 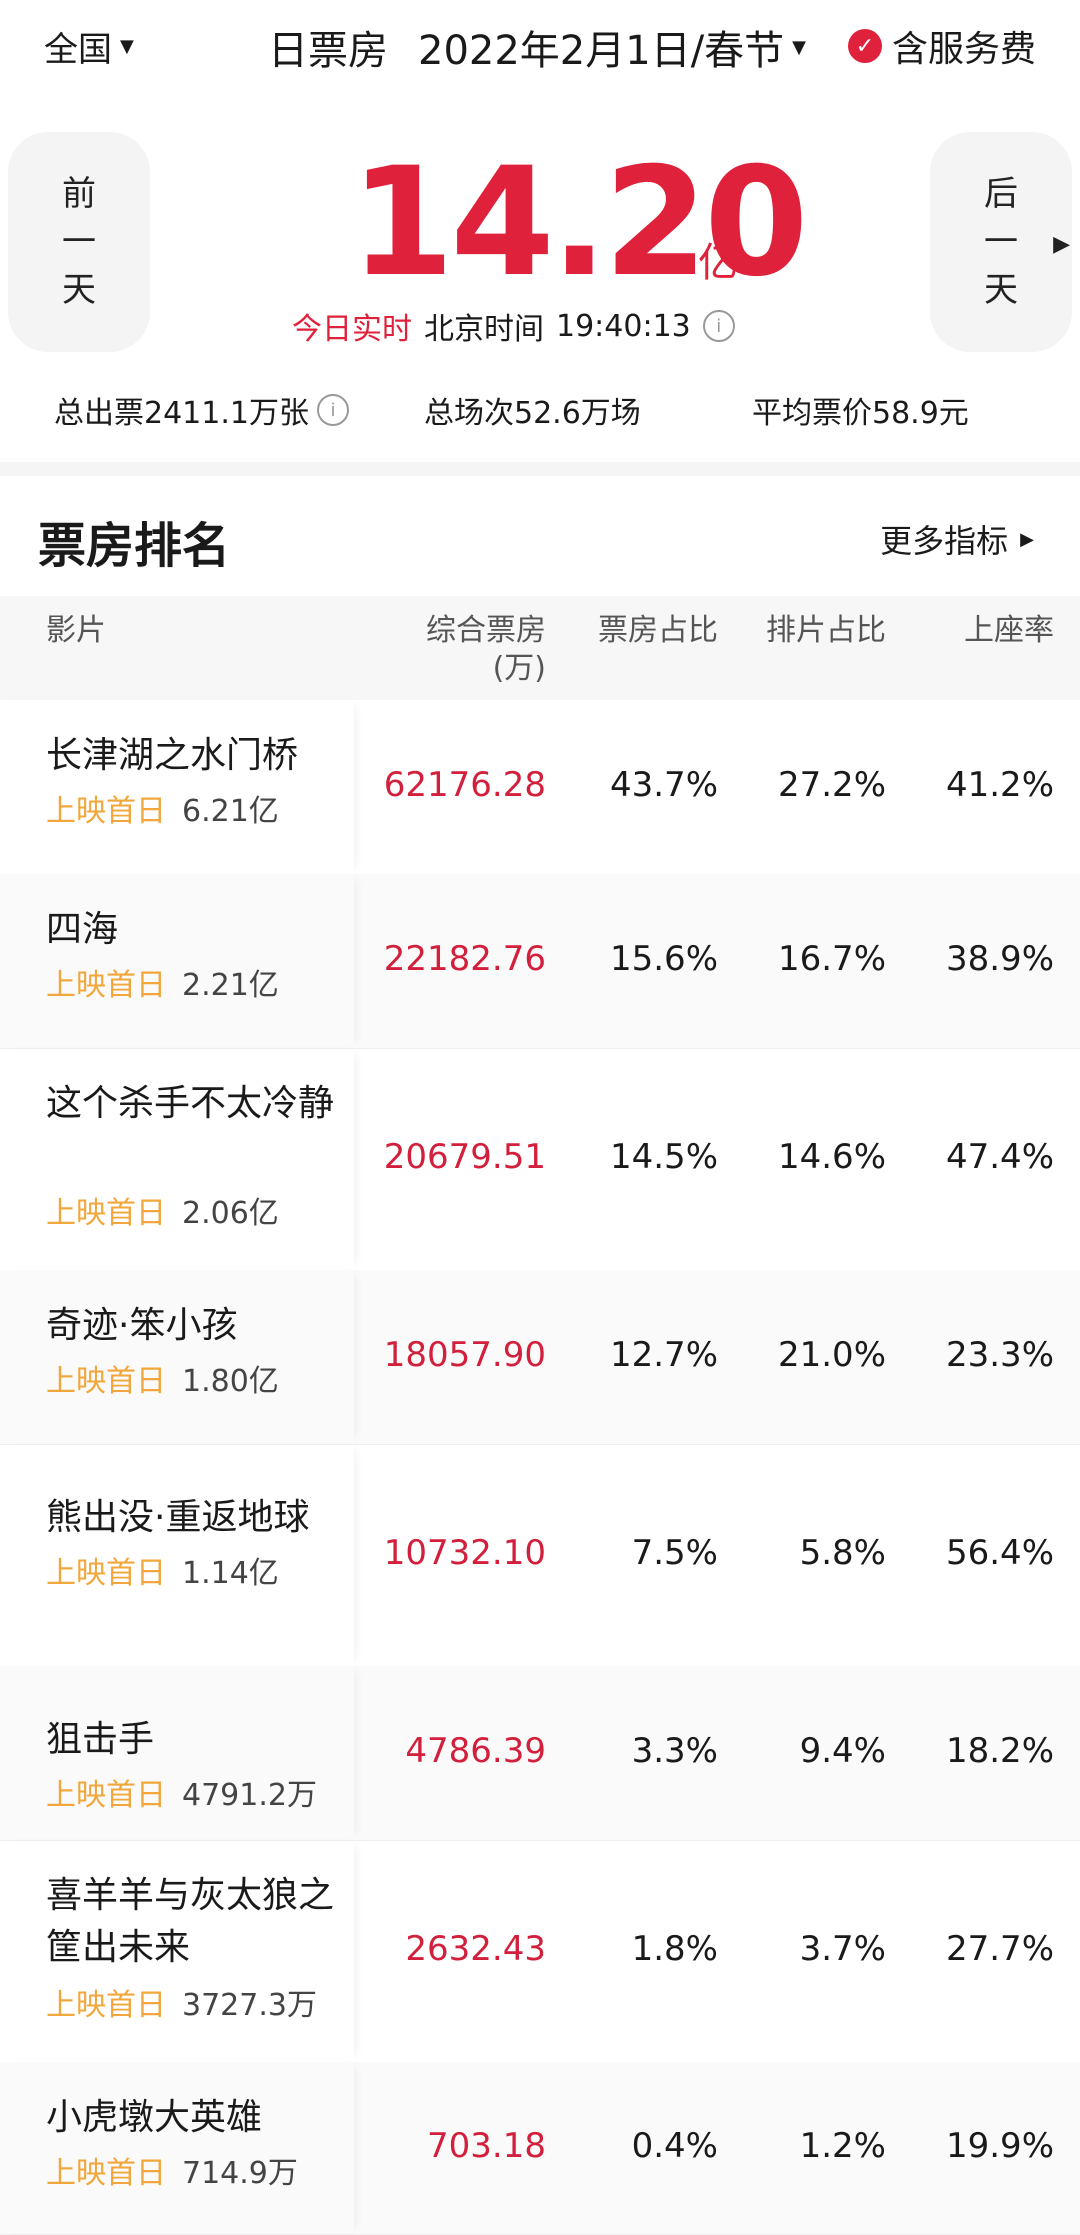 I want to click on col-screen-share: 排片占比, so click(x=826, y=631).